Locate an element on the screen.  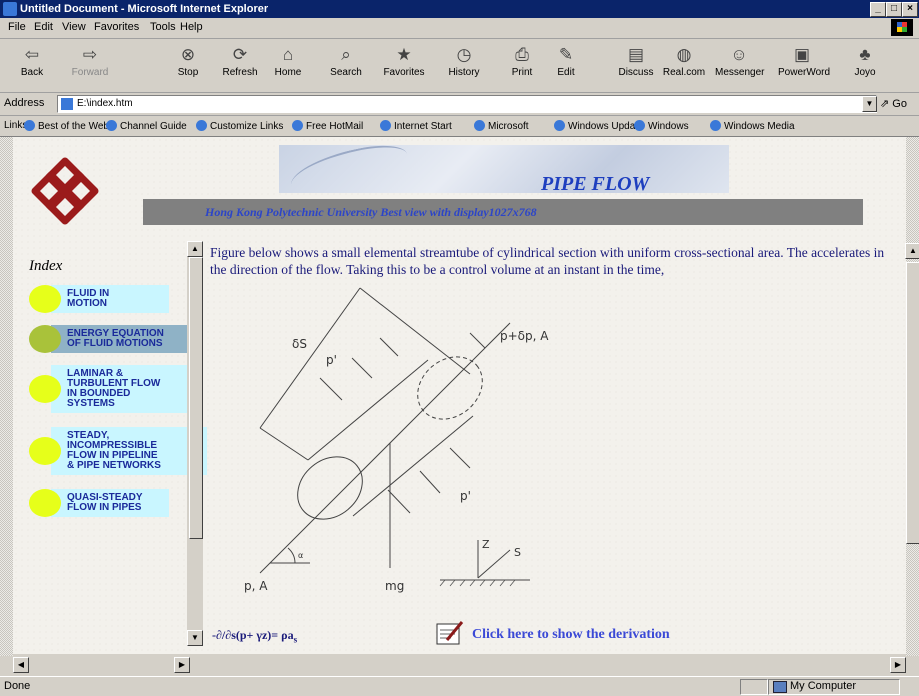
print-button: ⎙ Print is located at coordinates (522, 60).